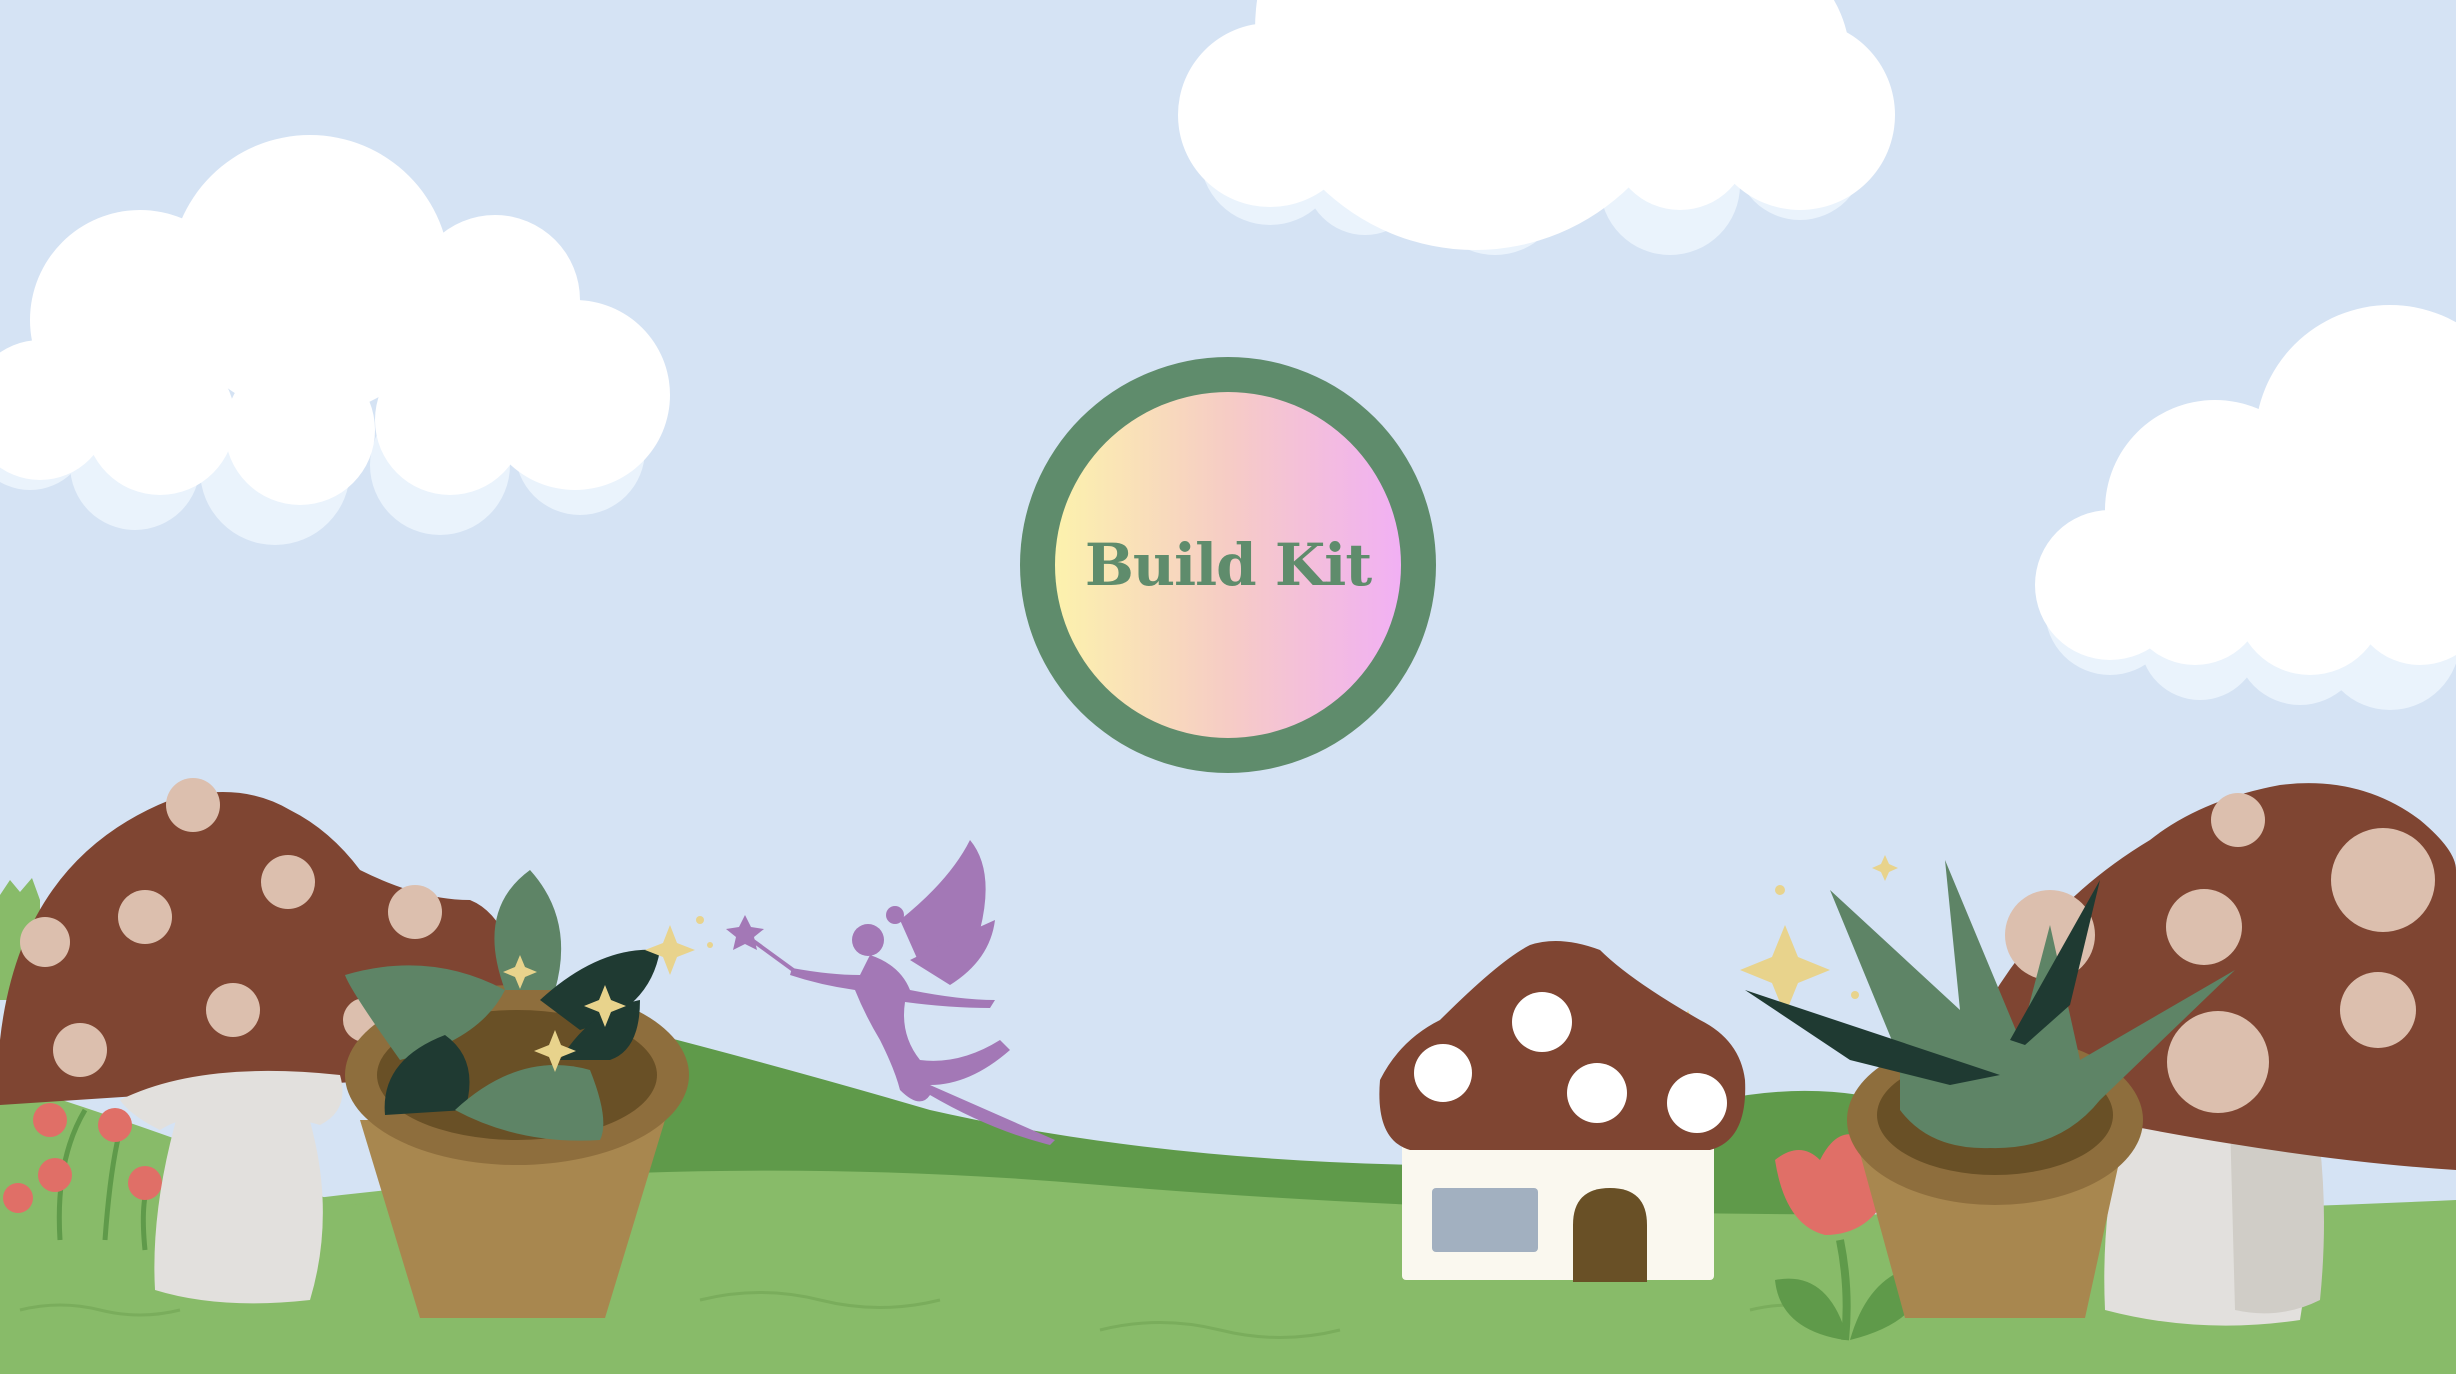 Image resolution: width=2456 pixels, height=1374 pixels. What do you see at coordinates (1536, 127) in the screenshot?
I see `cloud-icon` at bounding box center [1536, 127].